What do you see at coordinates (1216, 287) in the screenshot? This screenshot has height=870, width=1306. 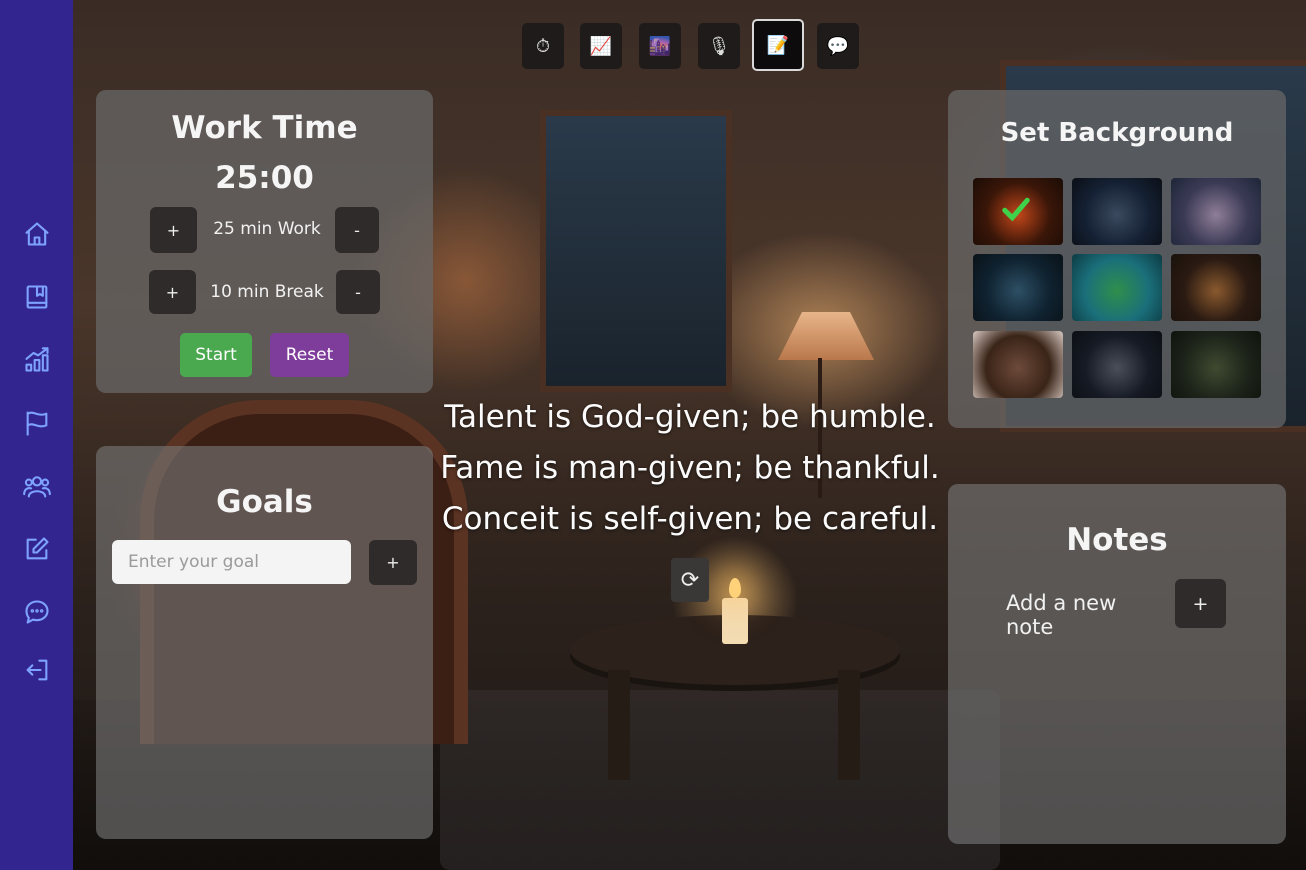 I see `background-thumbnail-restaurant` at bounding box center [1216, 287].